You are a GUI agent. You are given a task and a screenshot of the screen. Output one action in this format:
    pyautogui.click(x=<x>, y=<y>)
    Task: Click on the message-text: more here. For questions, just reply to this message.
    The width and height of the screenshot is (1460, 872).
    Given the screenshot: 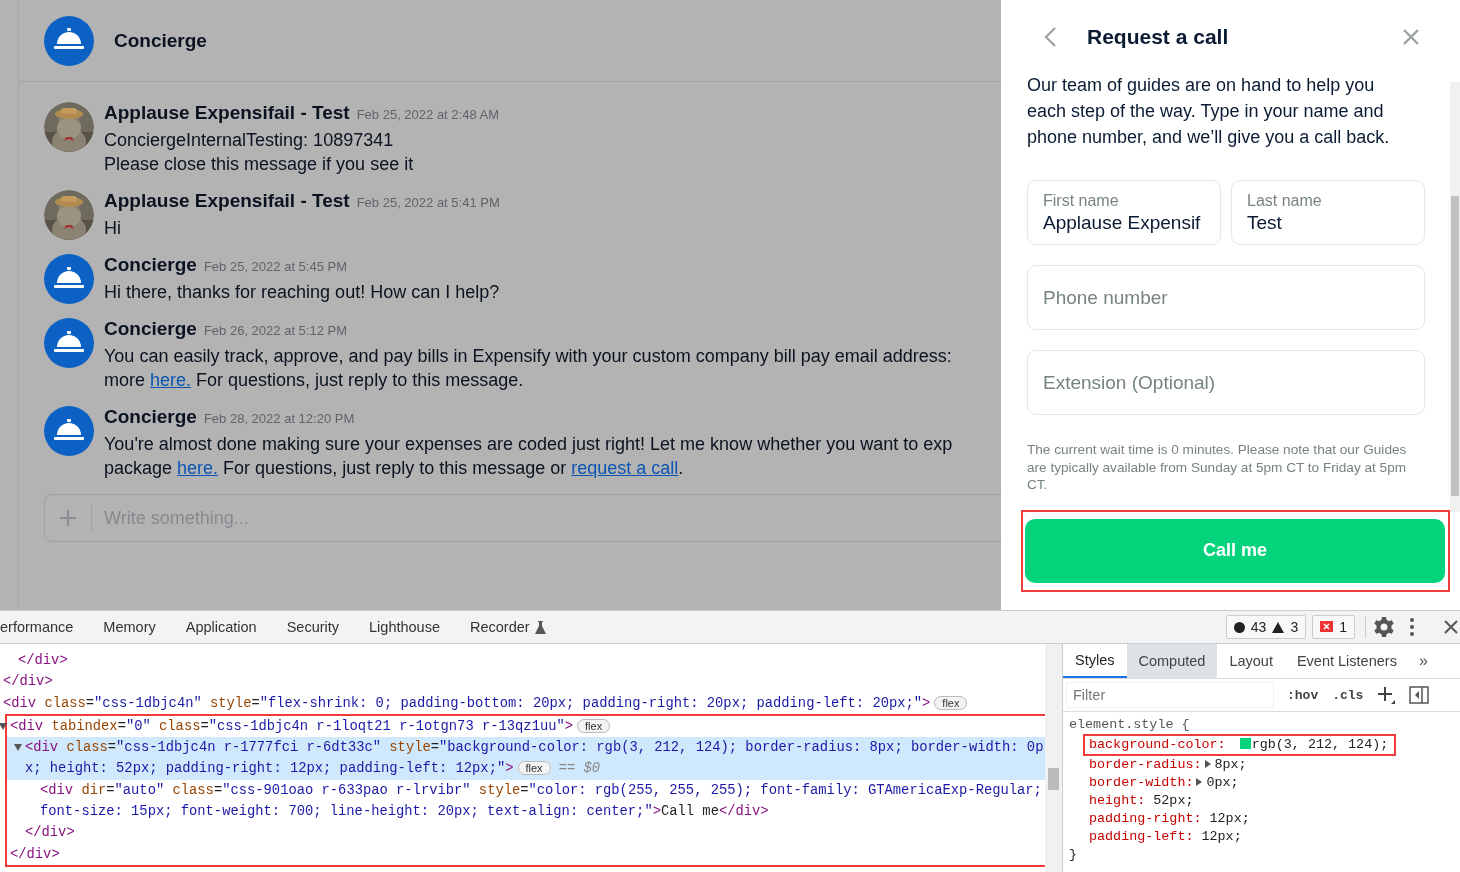 What is the action you would take?
    pyautogui.click(x=314, y=380)
    